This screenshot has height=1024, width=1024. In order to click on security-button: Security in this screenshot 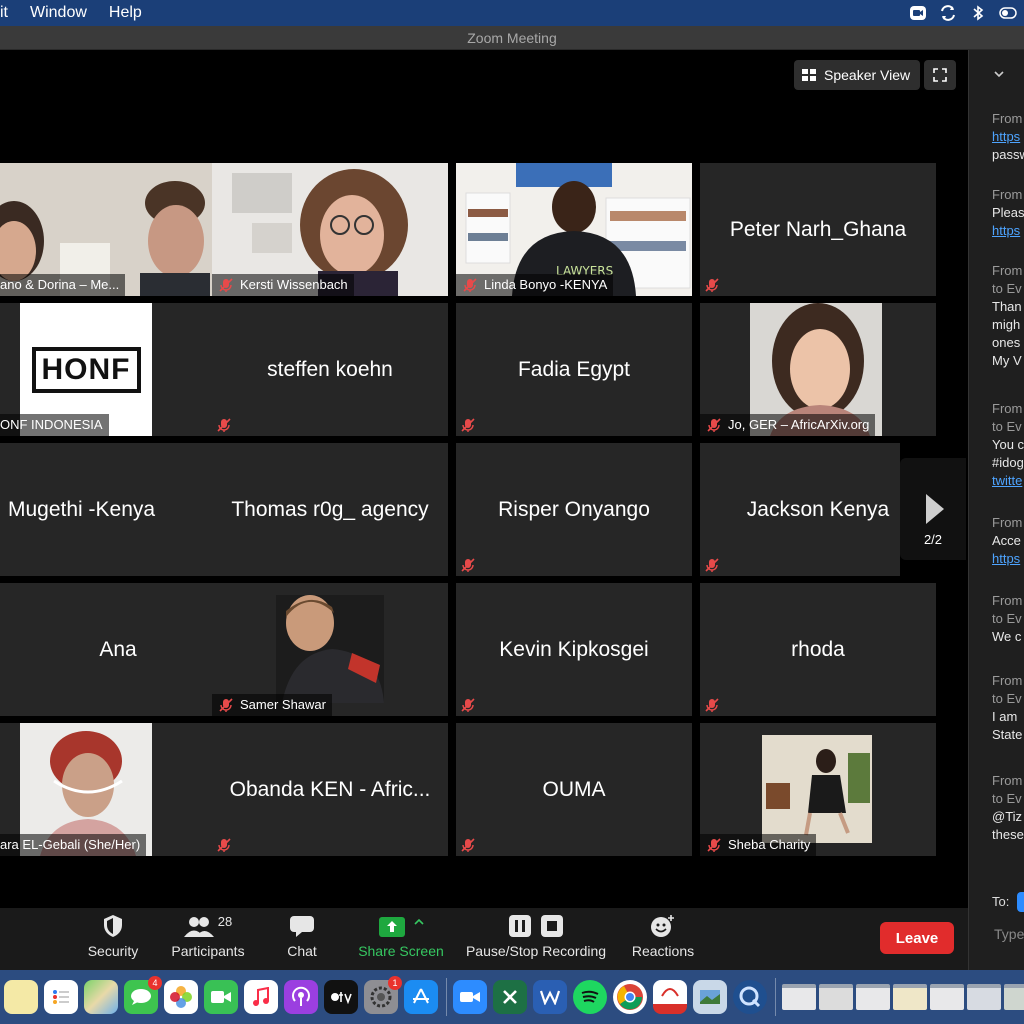, I will do `click(113, 939)`.